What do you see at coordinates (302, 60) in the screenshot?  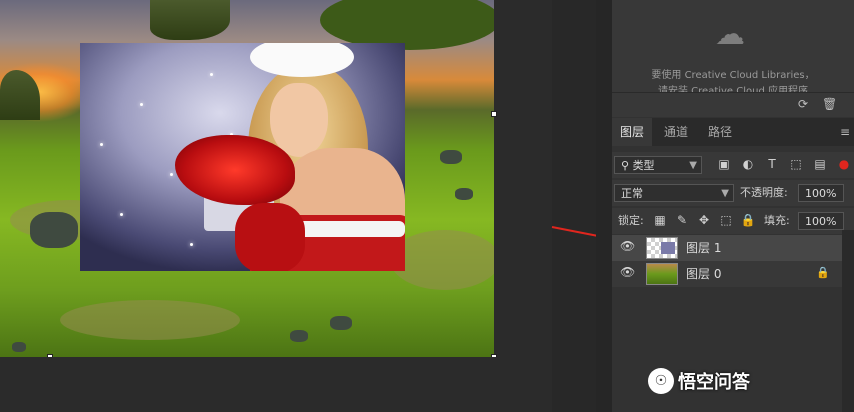 I see `santa-hat` at bounding box center [302, 60].